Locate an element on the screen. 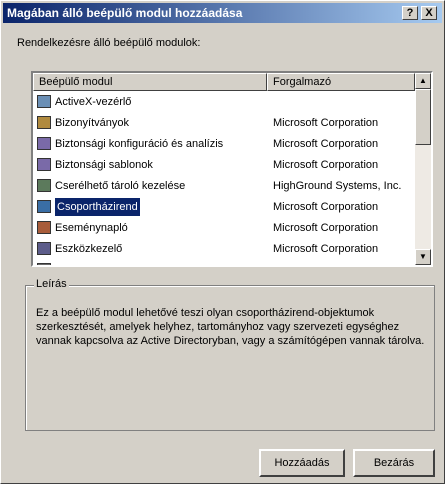 This screenshot has height=484, width=445. list-item-name: Biztonsági sablonok is located at coordinates (104, 165).